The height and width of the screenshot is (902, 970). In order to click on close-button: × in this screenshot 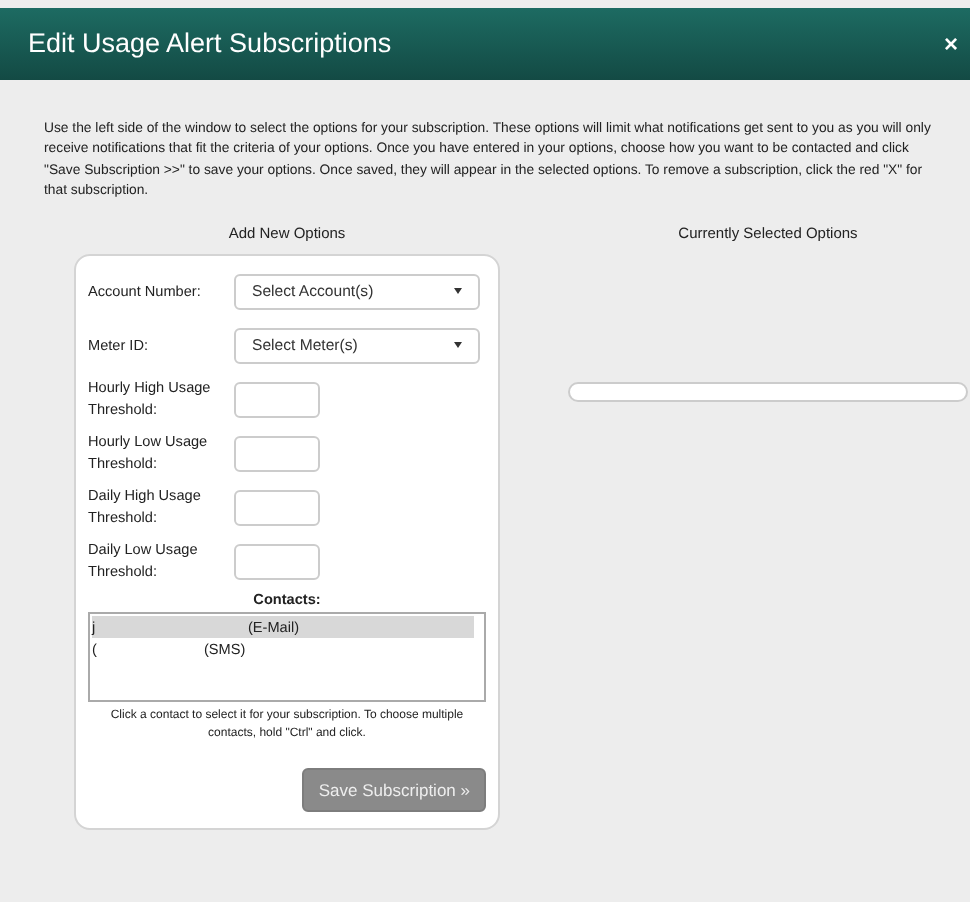, I will do `click(950, 44)`.